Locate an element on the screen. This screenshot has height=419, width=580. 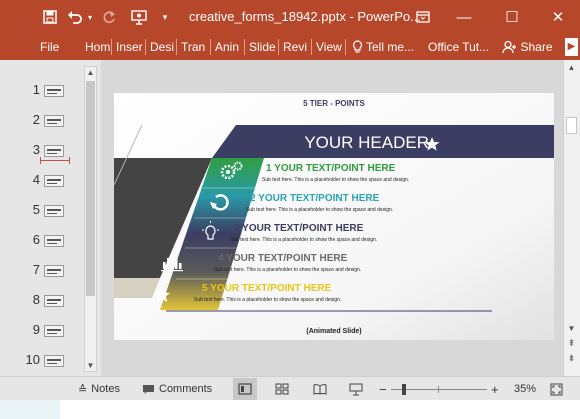
slide-number: 4 is located at coordinates (36, 179).